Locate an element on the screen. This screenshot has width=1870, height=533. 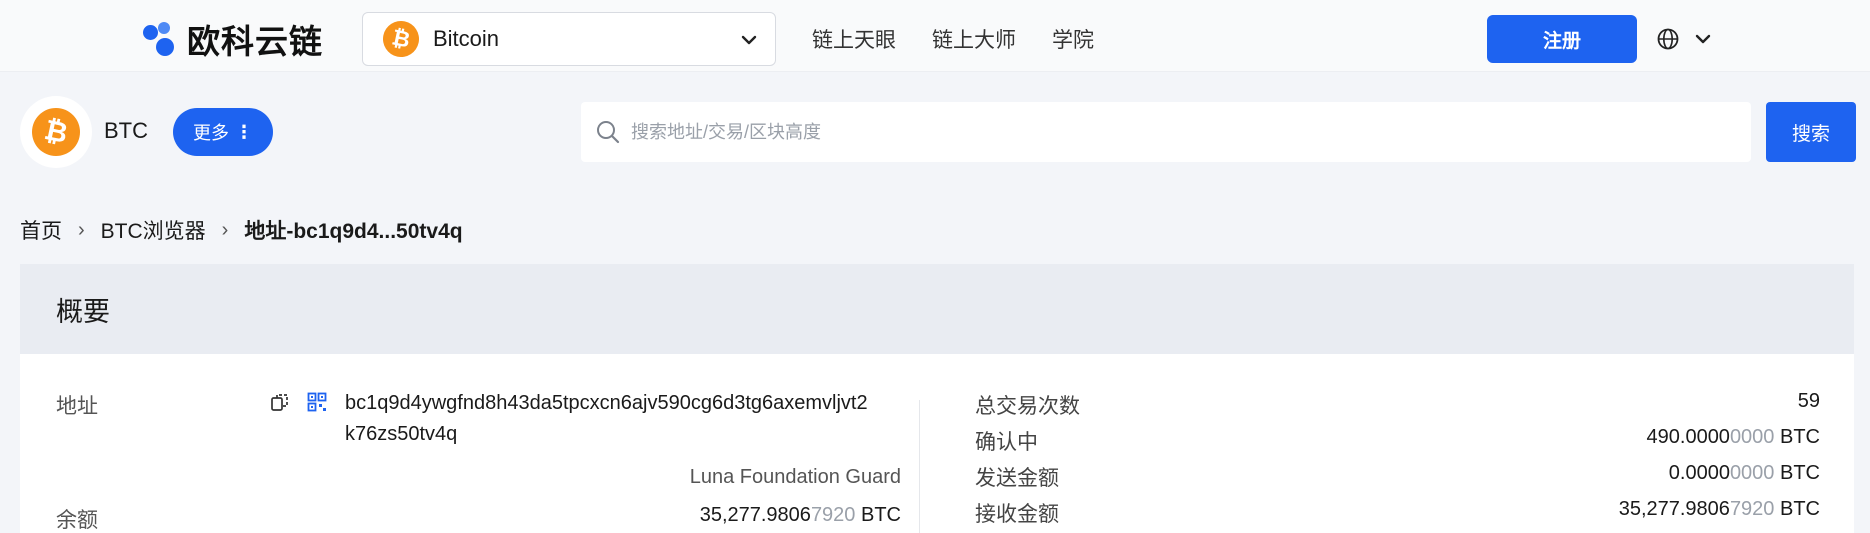
balance-value: 35,277.98067920 BTC is located at coordinates (800, 515).